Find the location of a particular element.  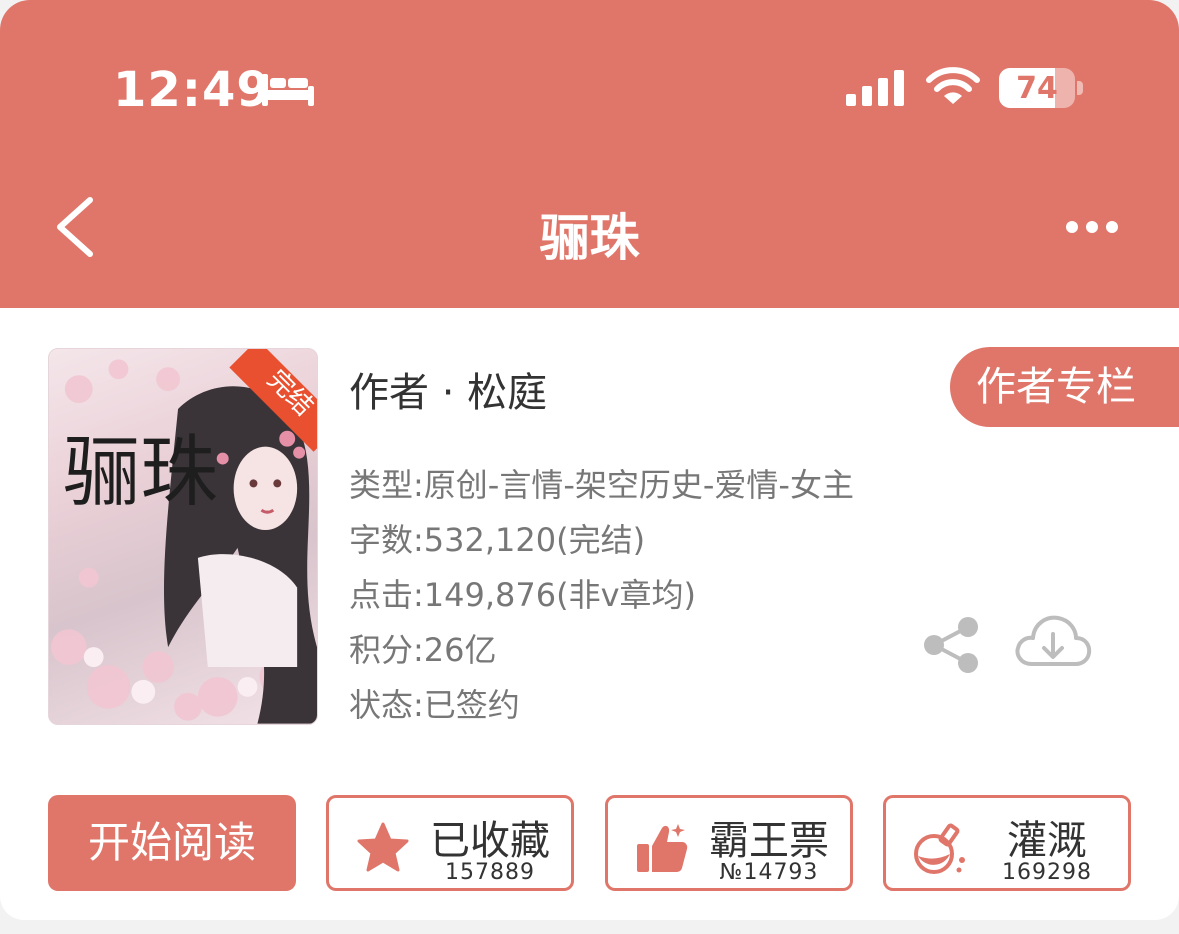

book-cover: 骊珠 完结 is located at coordinates (183, 536).